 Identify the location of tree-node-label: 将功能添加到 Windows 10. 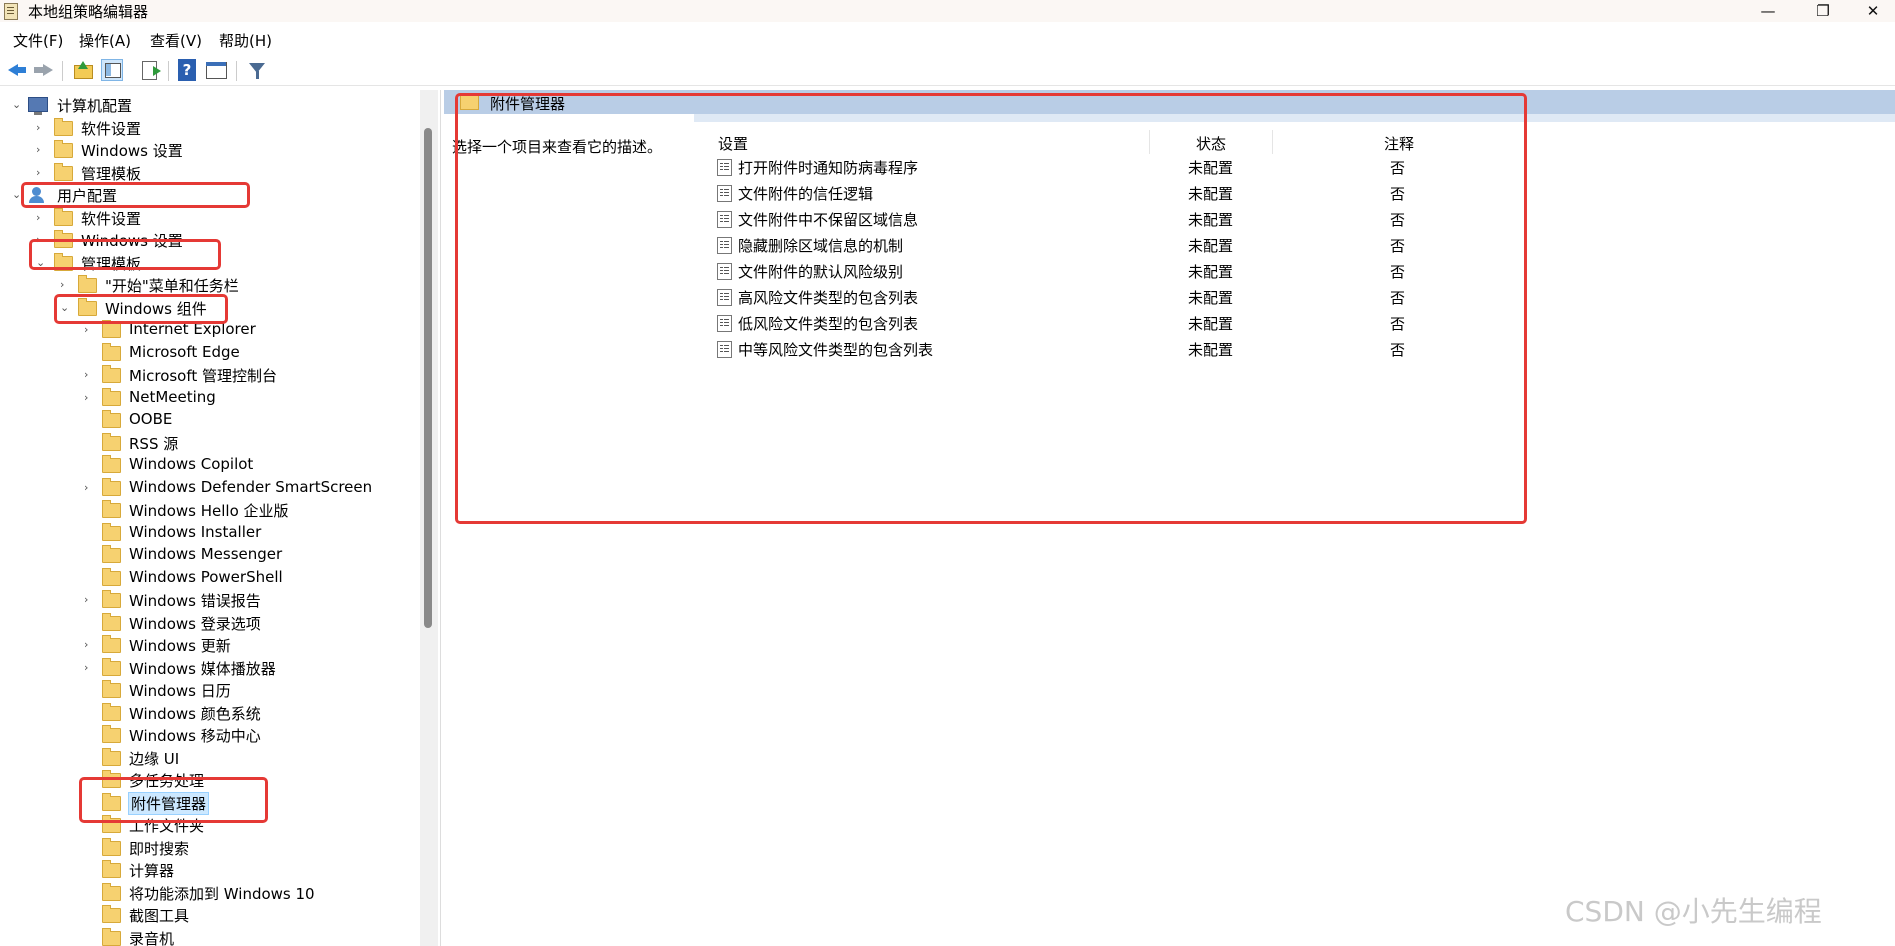
(222, 893).